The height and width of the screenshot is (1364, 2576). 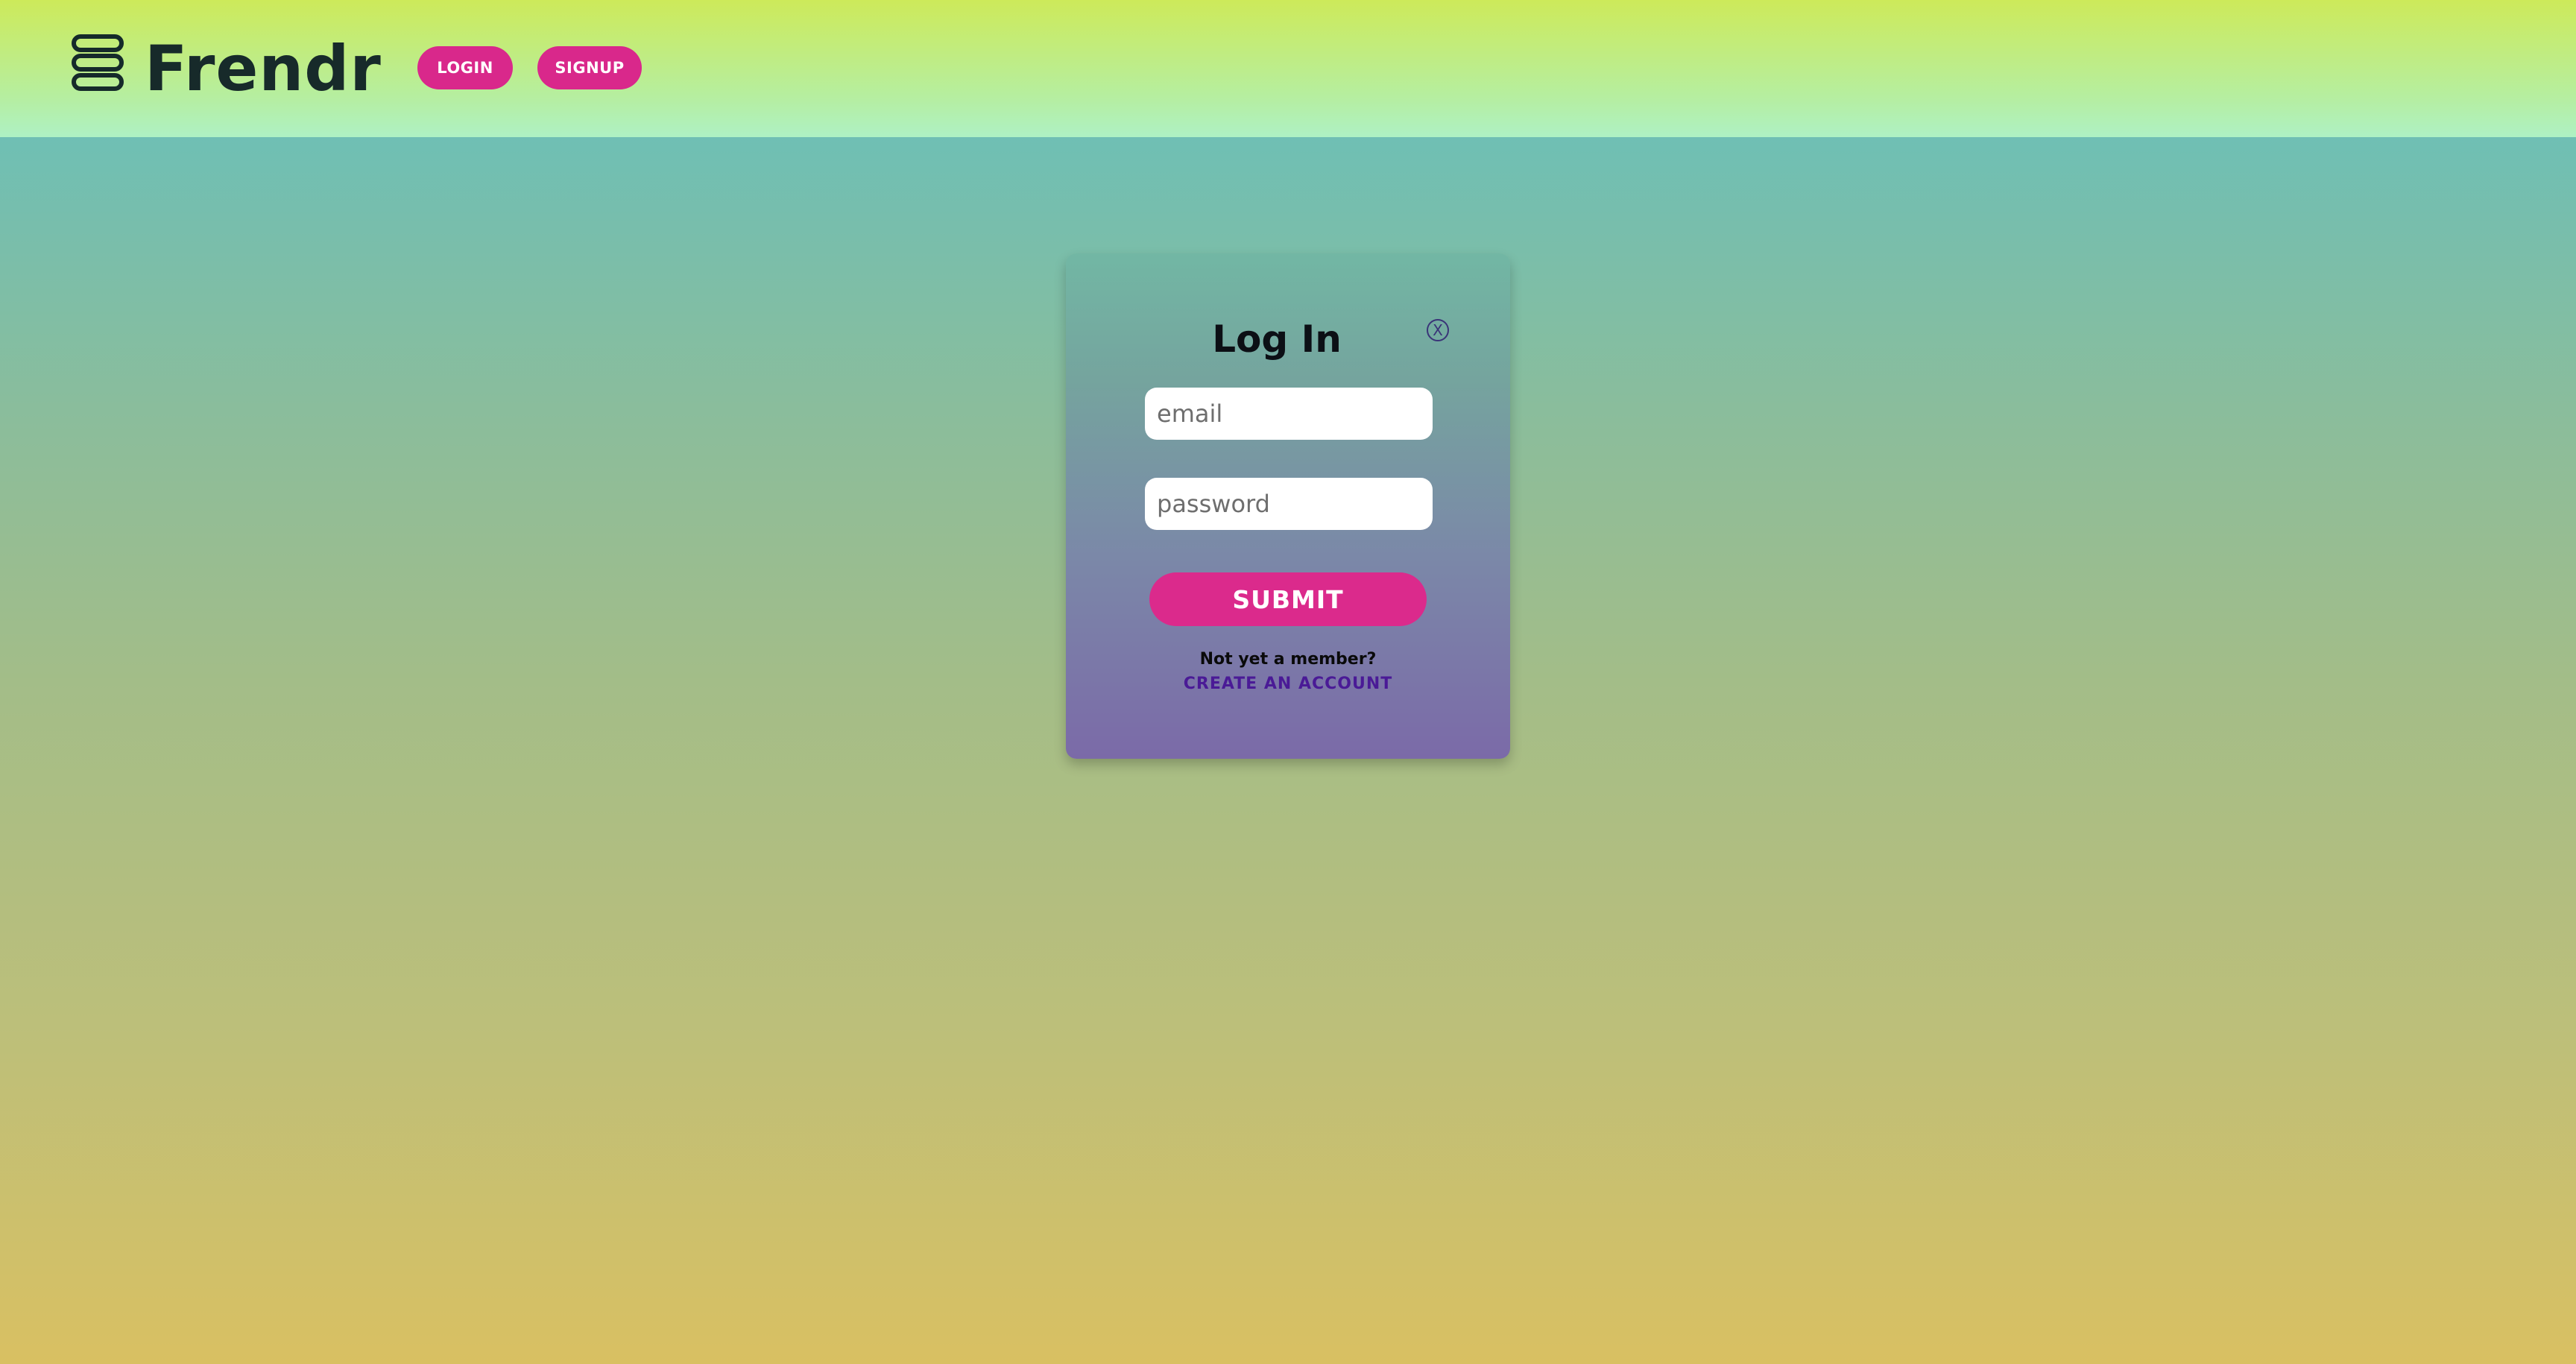 I want to click on create-account-link: CREATE AN ACCOUNT, so click(x=1288, y=684).